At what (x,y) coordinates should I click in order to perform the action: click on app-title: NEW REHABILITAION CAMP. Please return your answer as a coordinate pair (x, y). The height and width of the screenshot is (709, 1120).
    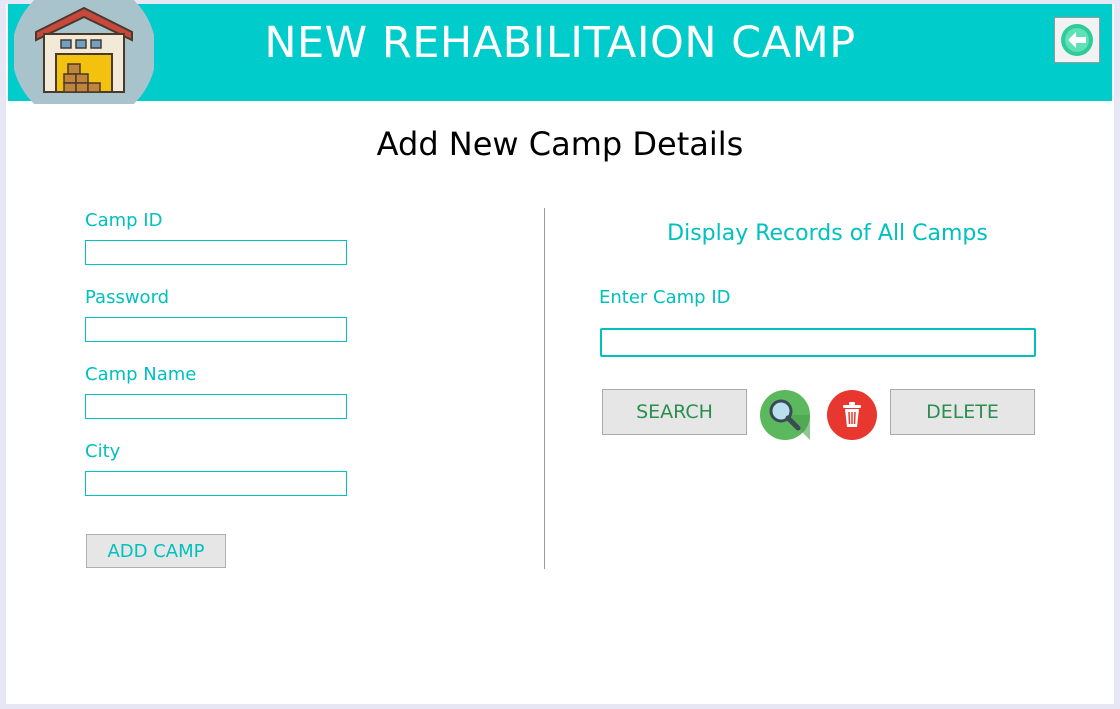
    Looking at the image, I should click on (560, 43).